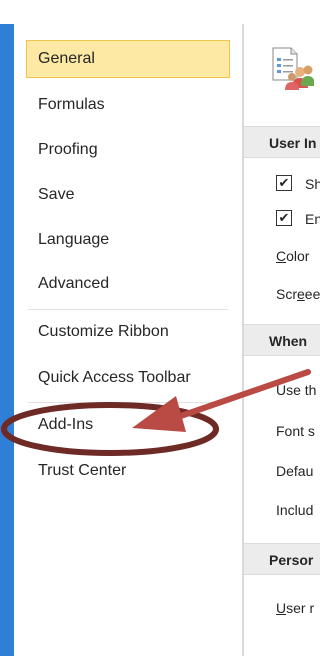 This screenshot has width=320, height=656. I want to click on sidebar-item-language: Language, so click(128, 240).